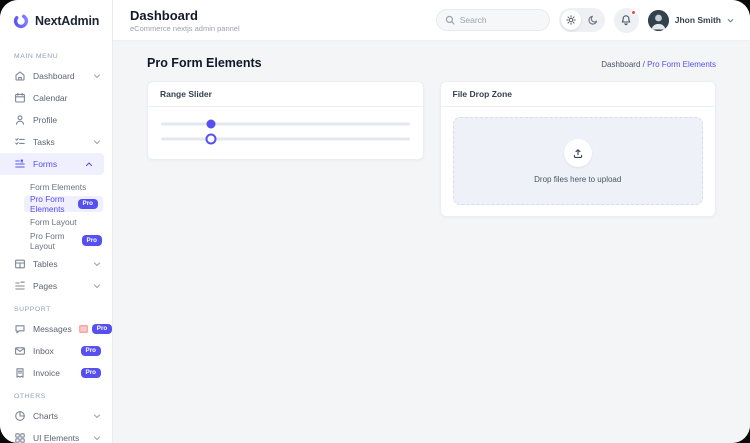 The width and height of the screenshot is (750, 443). I want to click on chat-icon, so click(20, 329).